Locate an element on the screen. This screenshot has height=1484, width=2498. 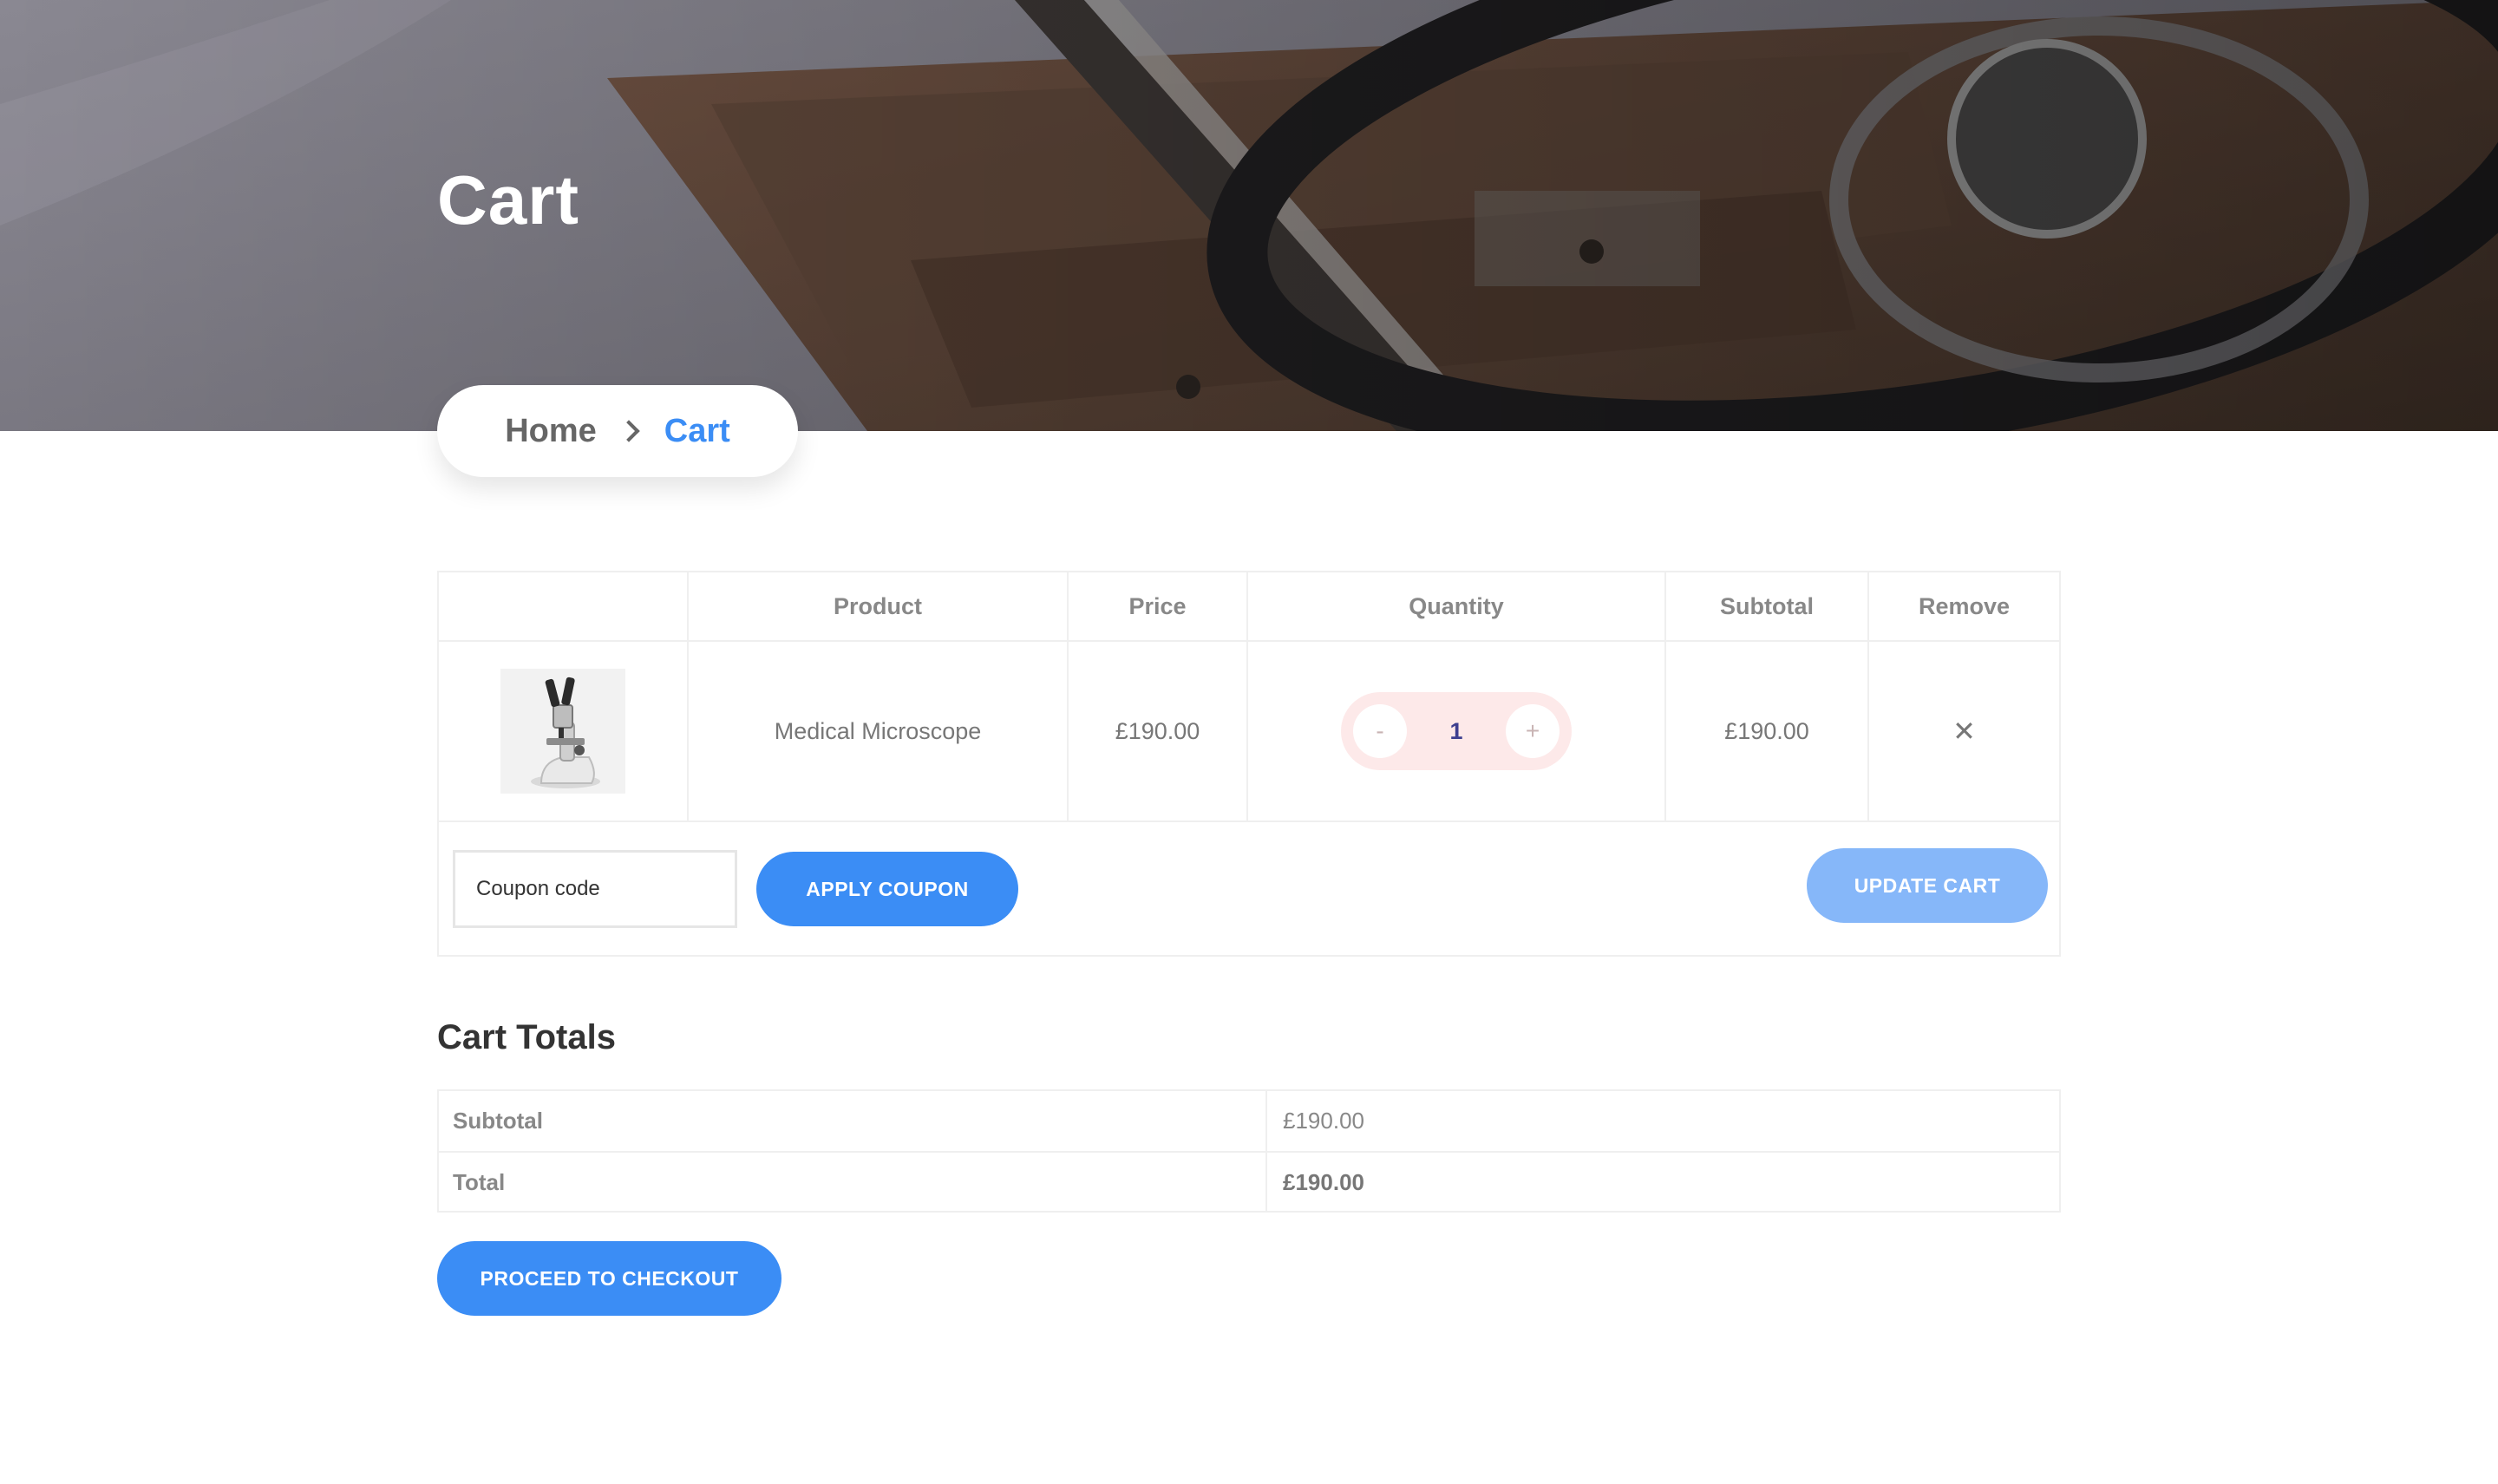
product-name: Medical Microscope is located at coordinates (879, 731).